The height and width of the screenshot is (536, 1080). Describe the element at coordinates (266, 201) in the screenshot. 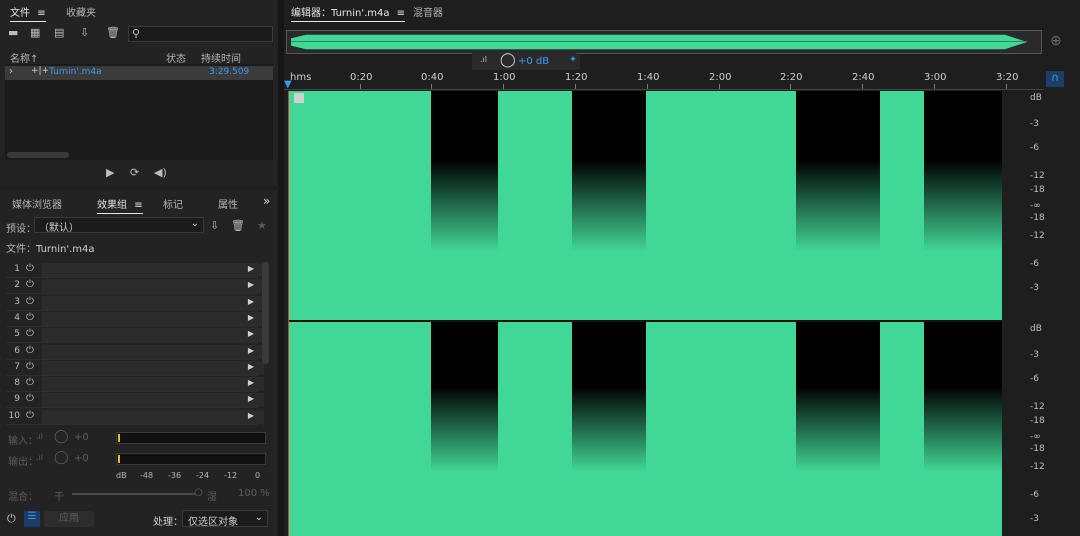

I see `more-tabs-icon: »` at that location.